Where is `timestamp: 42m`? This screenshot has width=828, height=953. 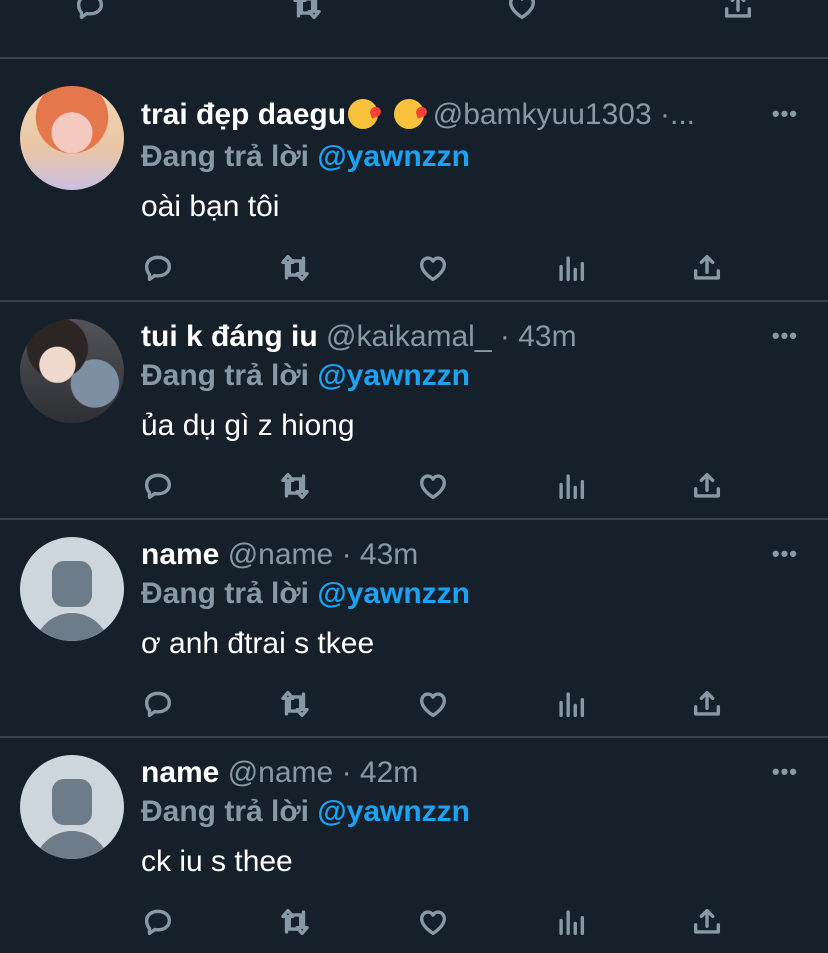
timestamp: 42m is located at coordinates (389, 772).